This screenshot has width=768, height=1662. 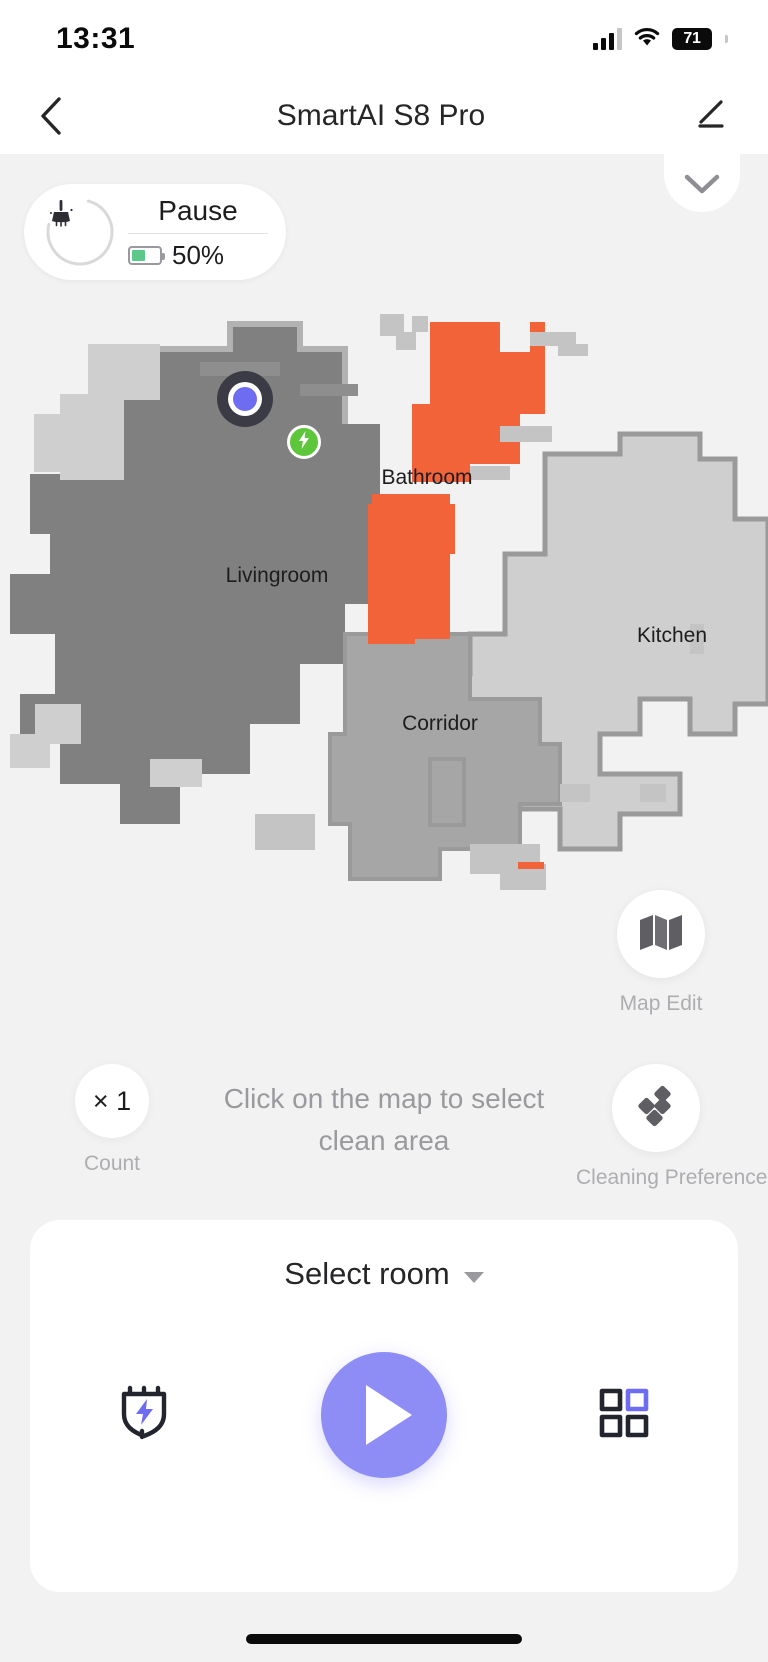 I want to click on page-title: SmartAI S8 Pro, so click(x=381, y=115).